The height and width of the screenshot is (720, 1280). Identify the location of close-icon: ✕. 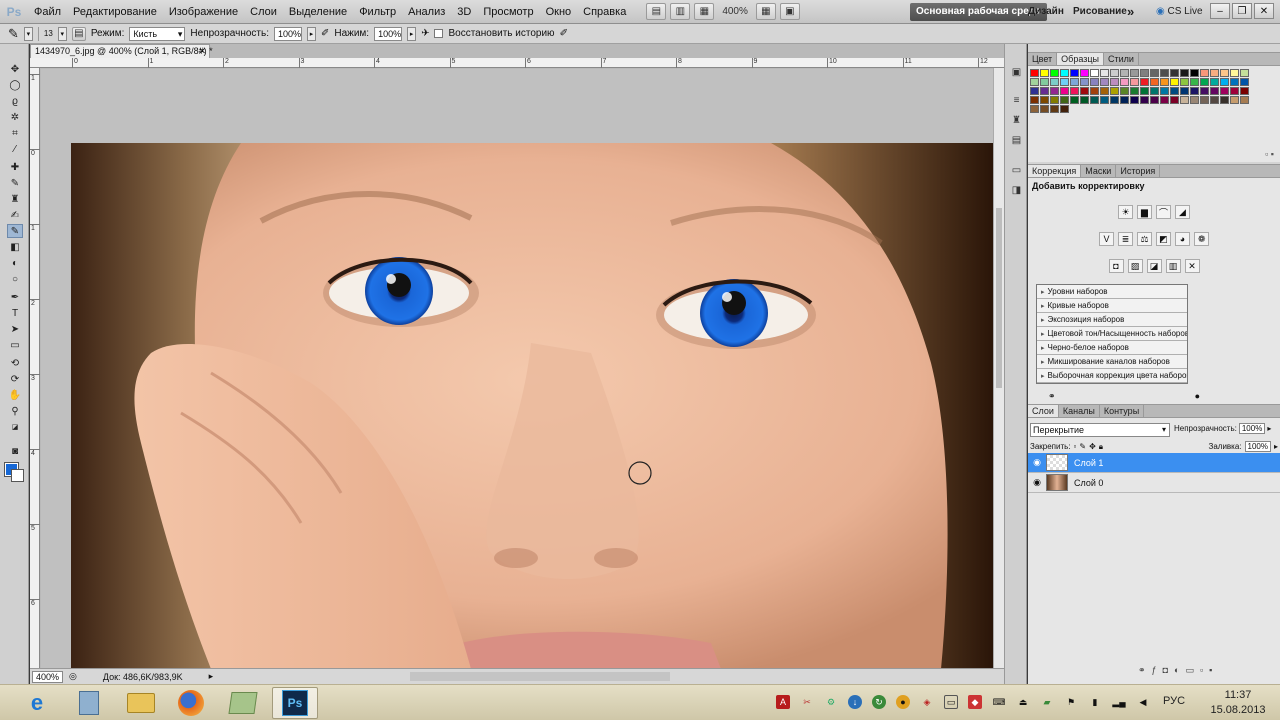
(1264, 11).